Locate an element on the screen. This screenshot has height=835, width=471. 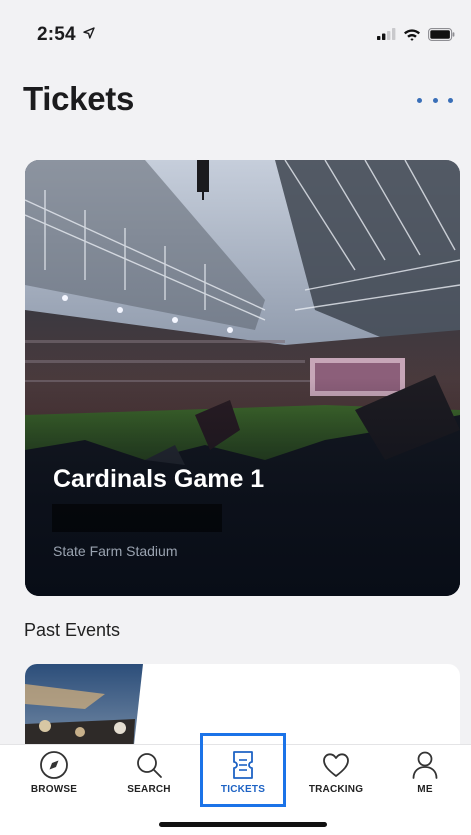
tab-browse: BROWSE is located at coordinates (54, 776).